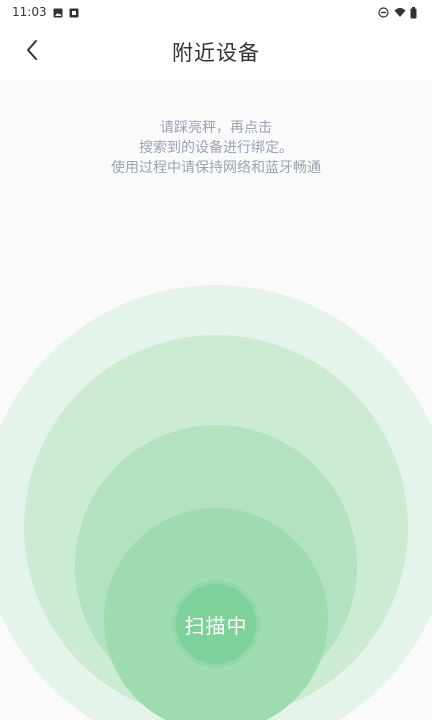 The image size is (432, 720). Describe the element at coordinates (216, 168) in the screenshot. I see `hint-line-3: 使用过程中请保持网络和蓝牙畅通` at that location.